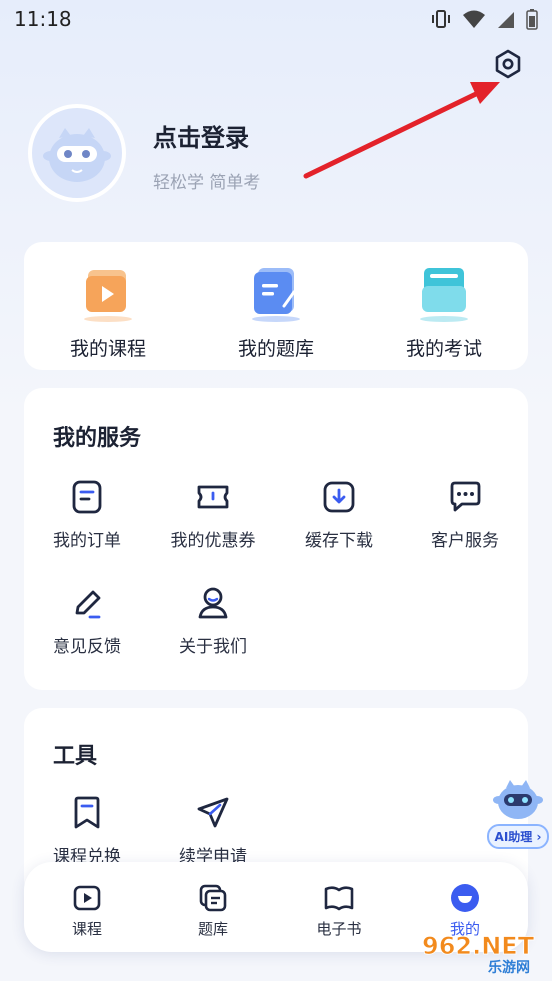  Describe the element at coordinates (275, 291) in the screenshot. I see `question-bank-icon` at that location.